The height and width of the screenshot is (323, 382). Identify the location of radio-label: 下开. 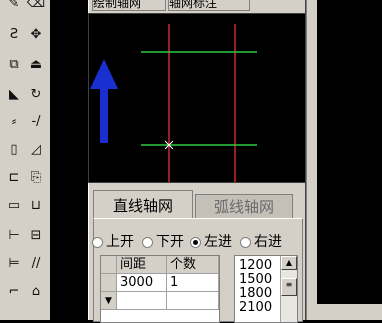
(170, 242).